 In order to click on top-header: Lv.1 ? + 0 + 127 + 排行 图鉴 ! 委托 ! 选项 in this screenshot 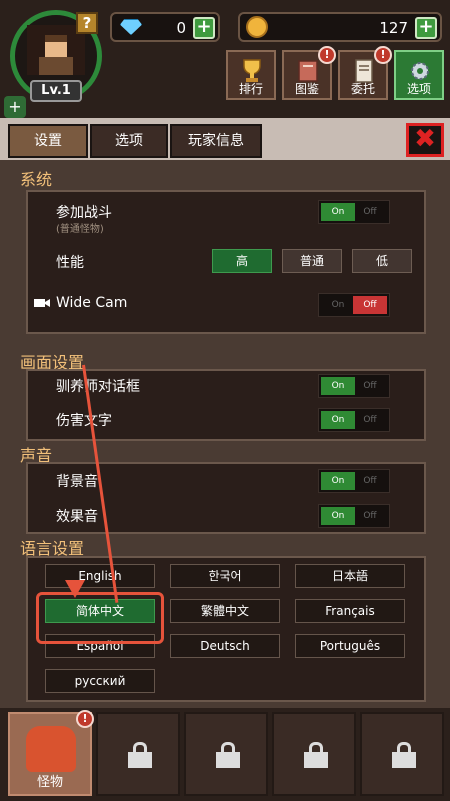, I will do `click(225, 59)`.